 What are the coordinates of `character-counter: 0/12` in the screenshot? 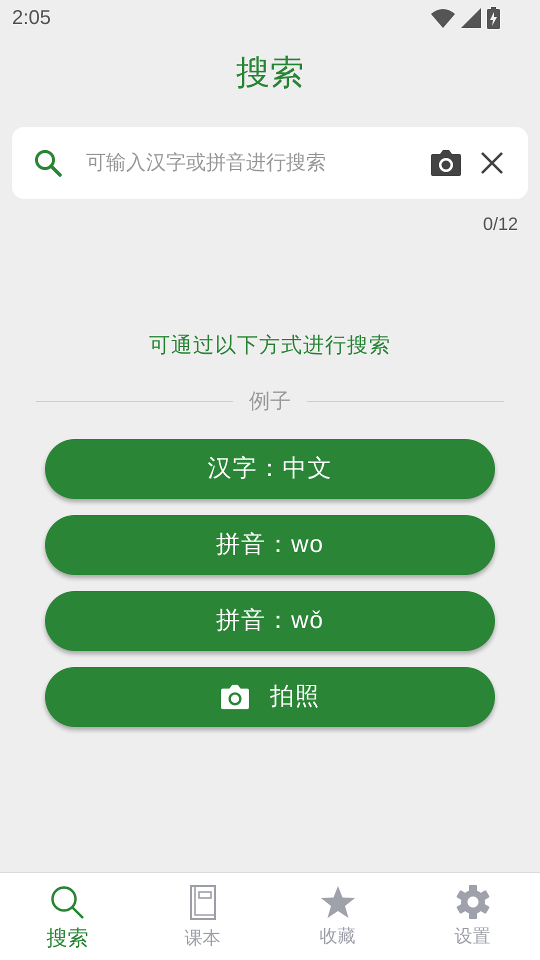 It's located at (500, 224).